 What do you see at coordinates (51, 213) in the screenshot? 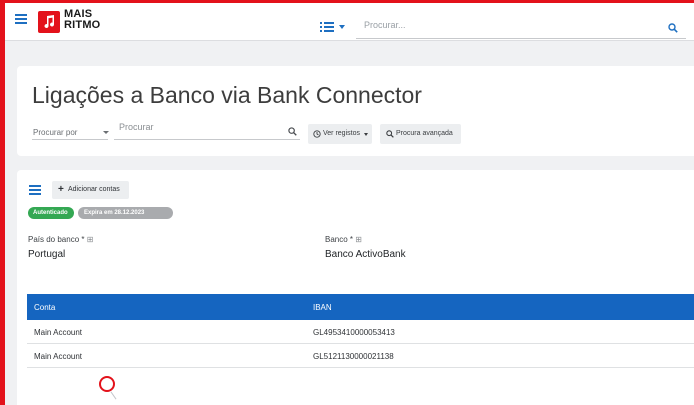
I see `status-badge-authenticated: Autenticado` at bounding box center [51, 213].